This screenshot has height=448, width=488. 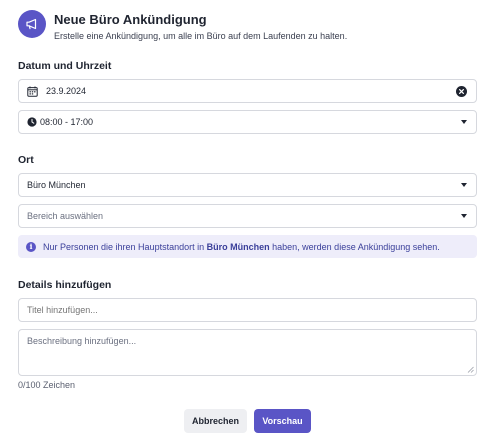 What do you see at coordinates (130, 19) in the screenshot?
I see `dialog-title: Neue Büro Ankündigung` at bounding box center [130, 19].